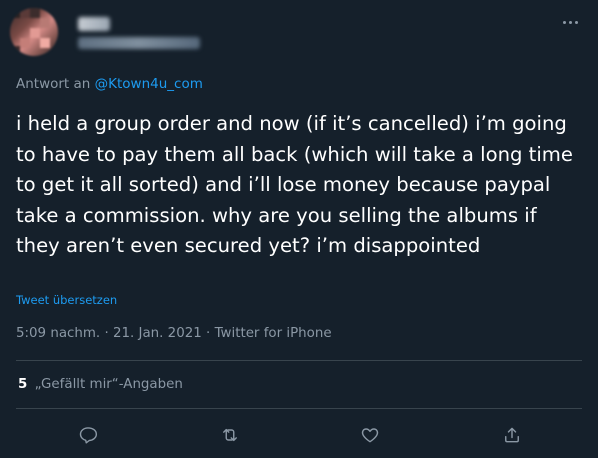 This screenshot has width=598, height=458. Describe the element at coordinates (299, 435) in the screenshot. I see `action-bar` at that location.